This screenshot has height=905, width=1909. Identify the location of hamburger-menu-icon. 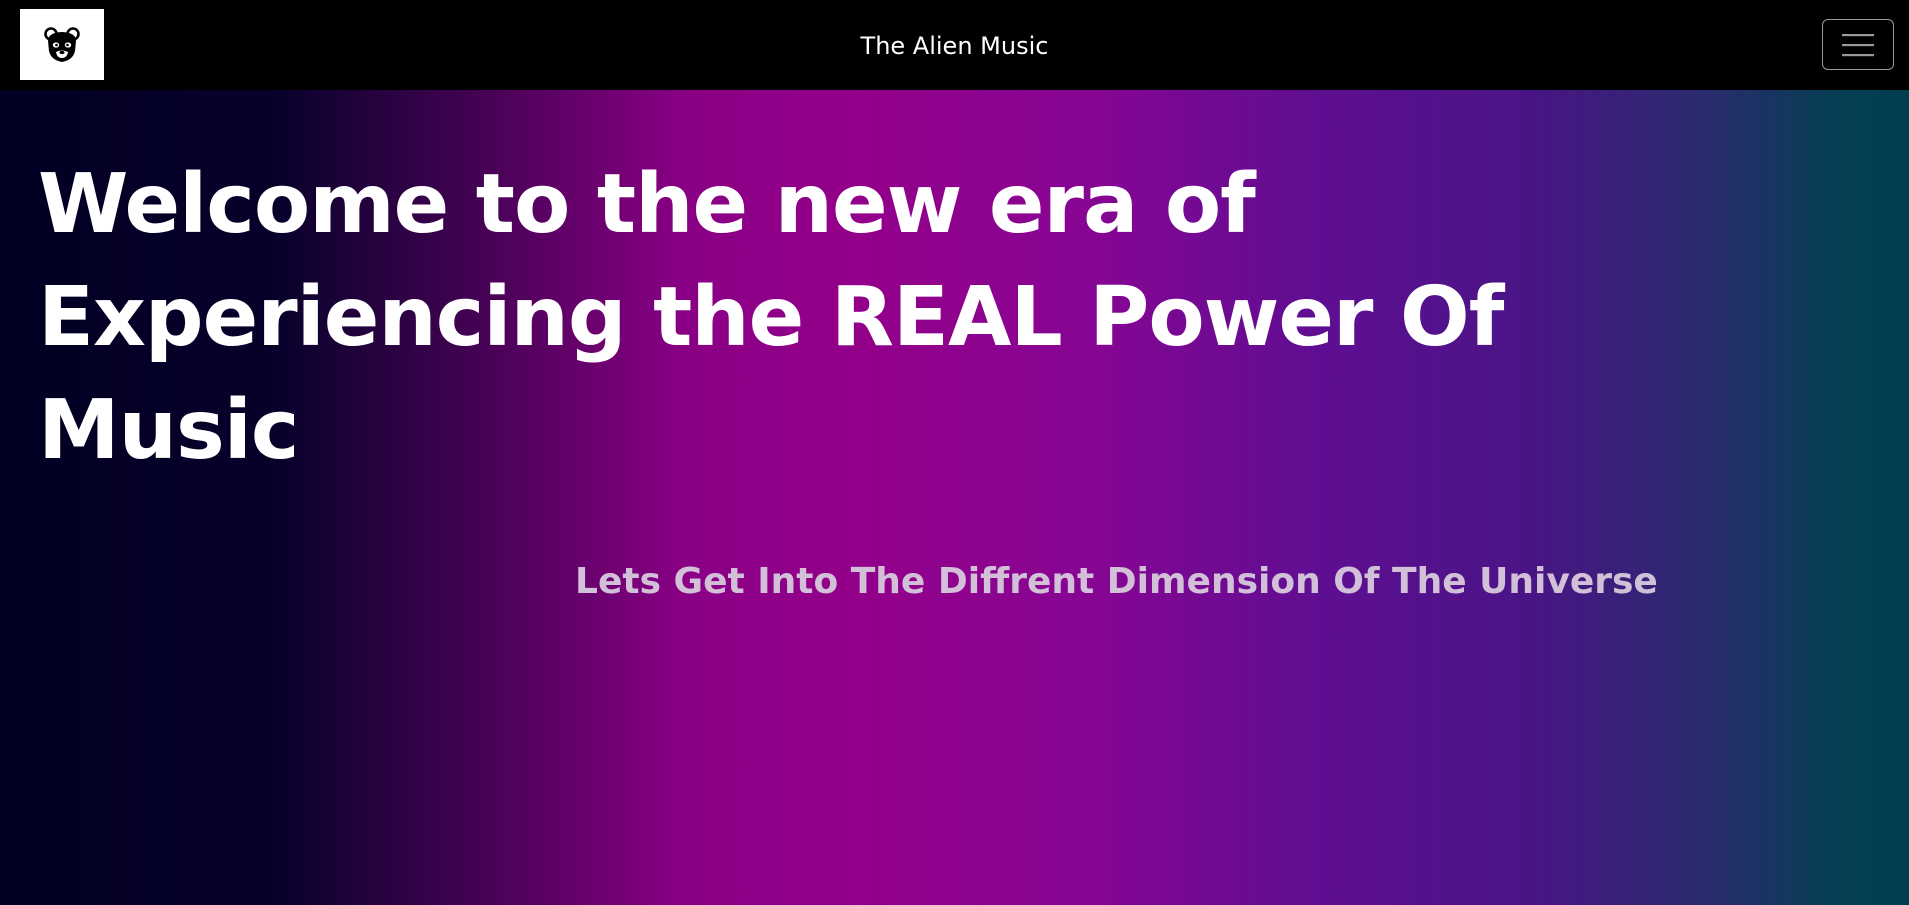
(1858, 44).